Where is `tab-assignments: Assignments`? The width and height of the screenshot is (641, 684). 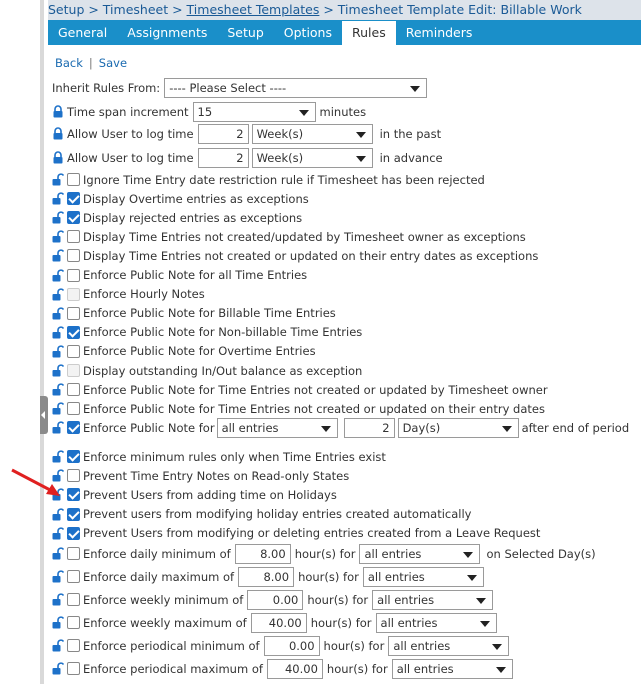
tab-assignments: Assignments is located at coordinates (167, 32).